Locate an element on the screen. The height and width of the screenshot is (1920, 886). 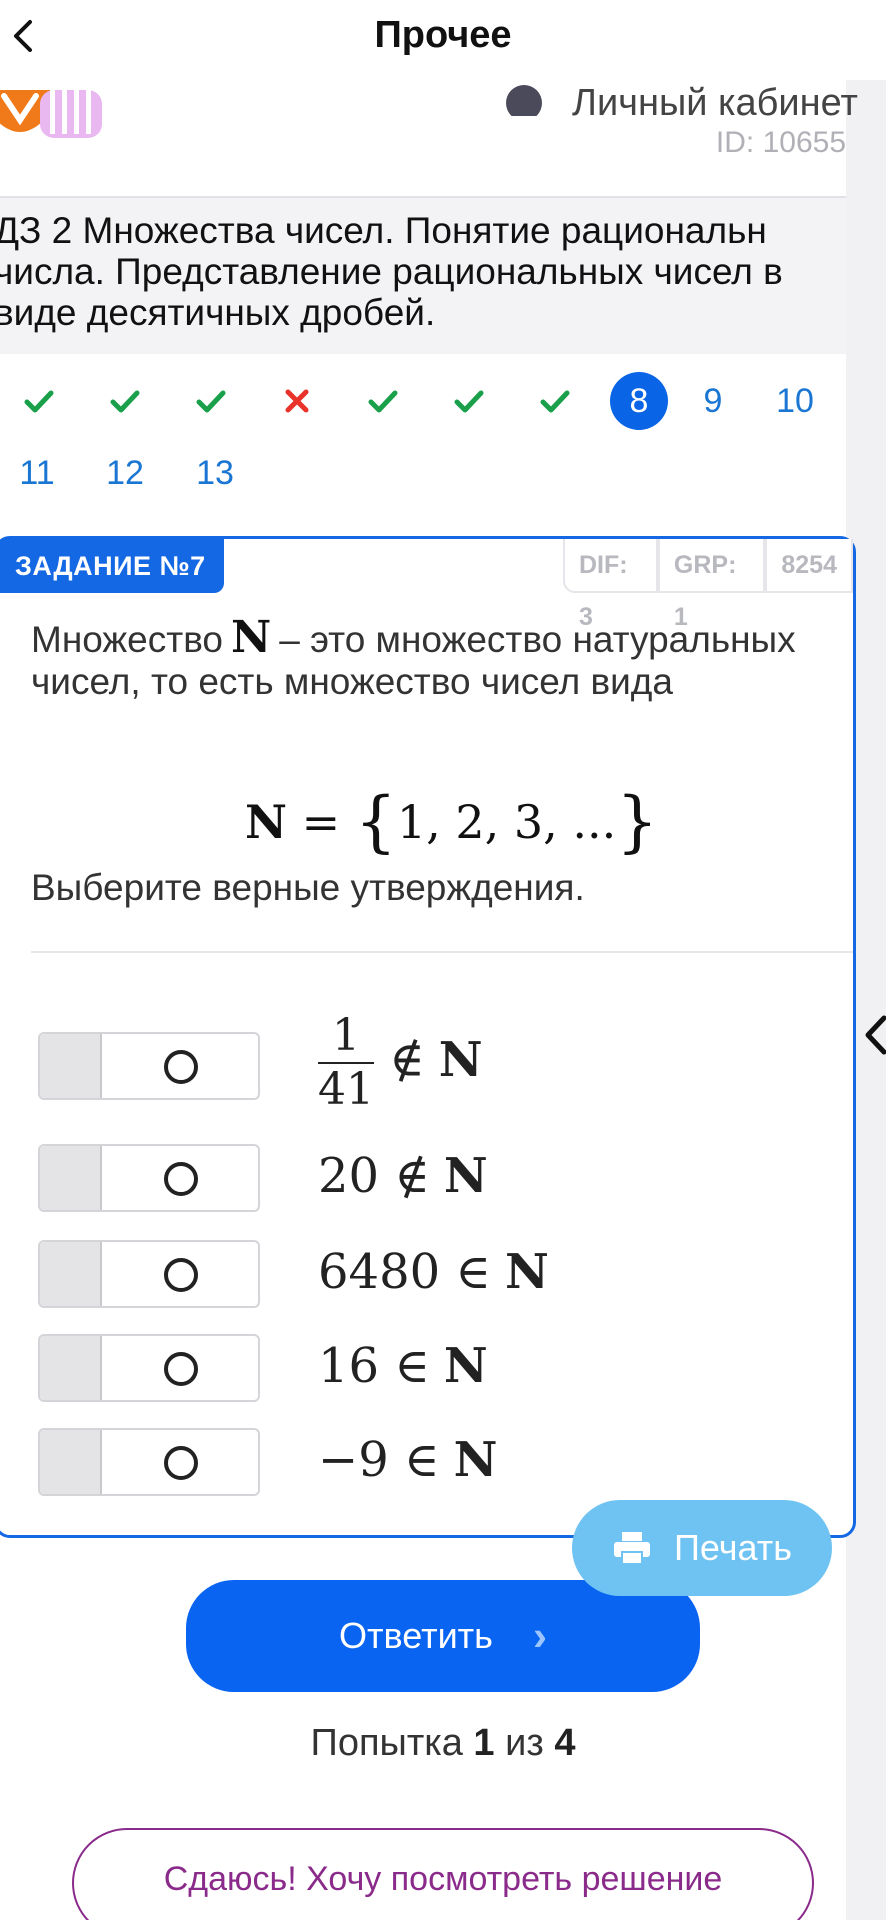
top-bar: Прочее is located at coordinates (443, 40).